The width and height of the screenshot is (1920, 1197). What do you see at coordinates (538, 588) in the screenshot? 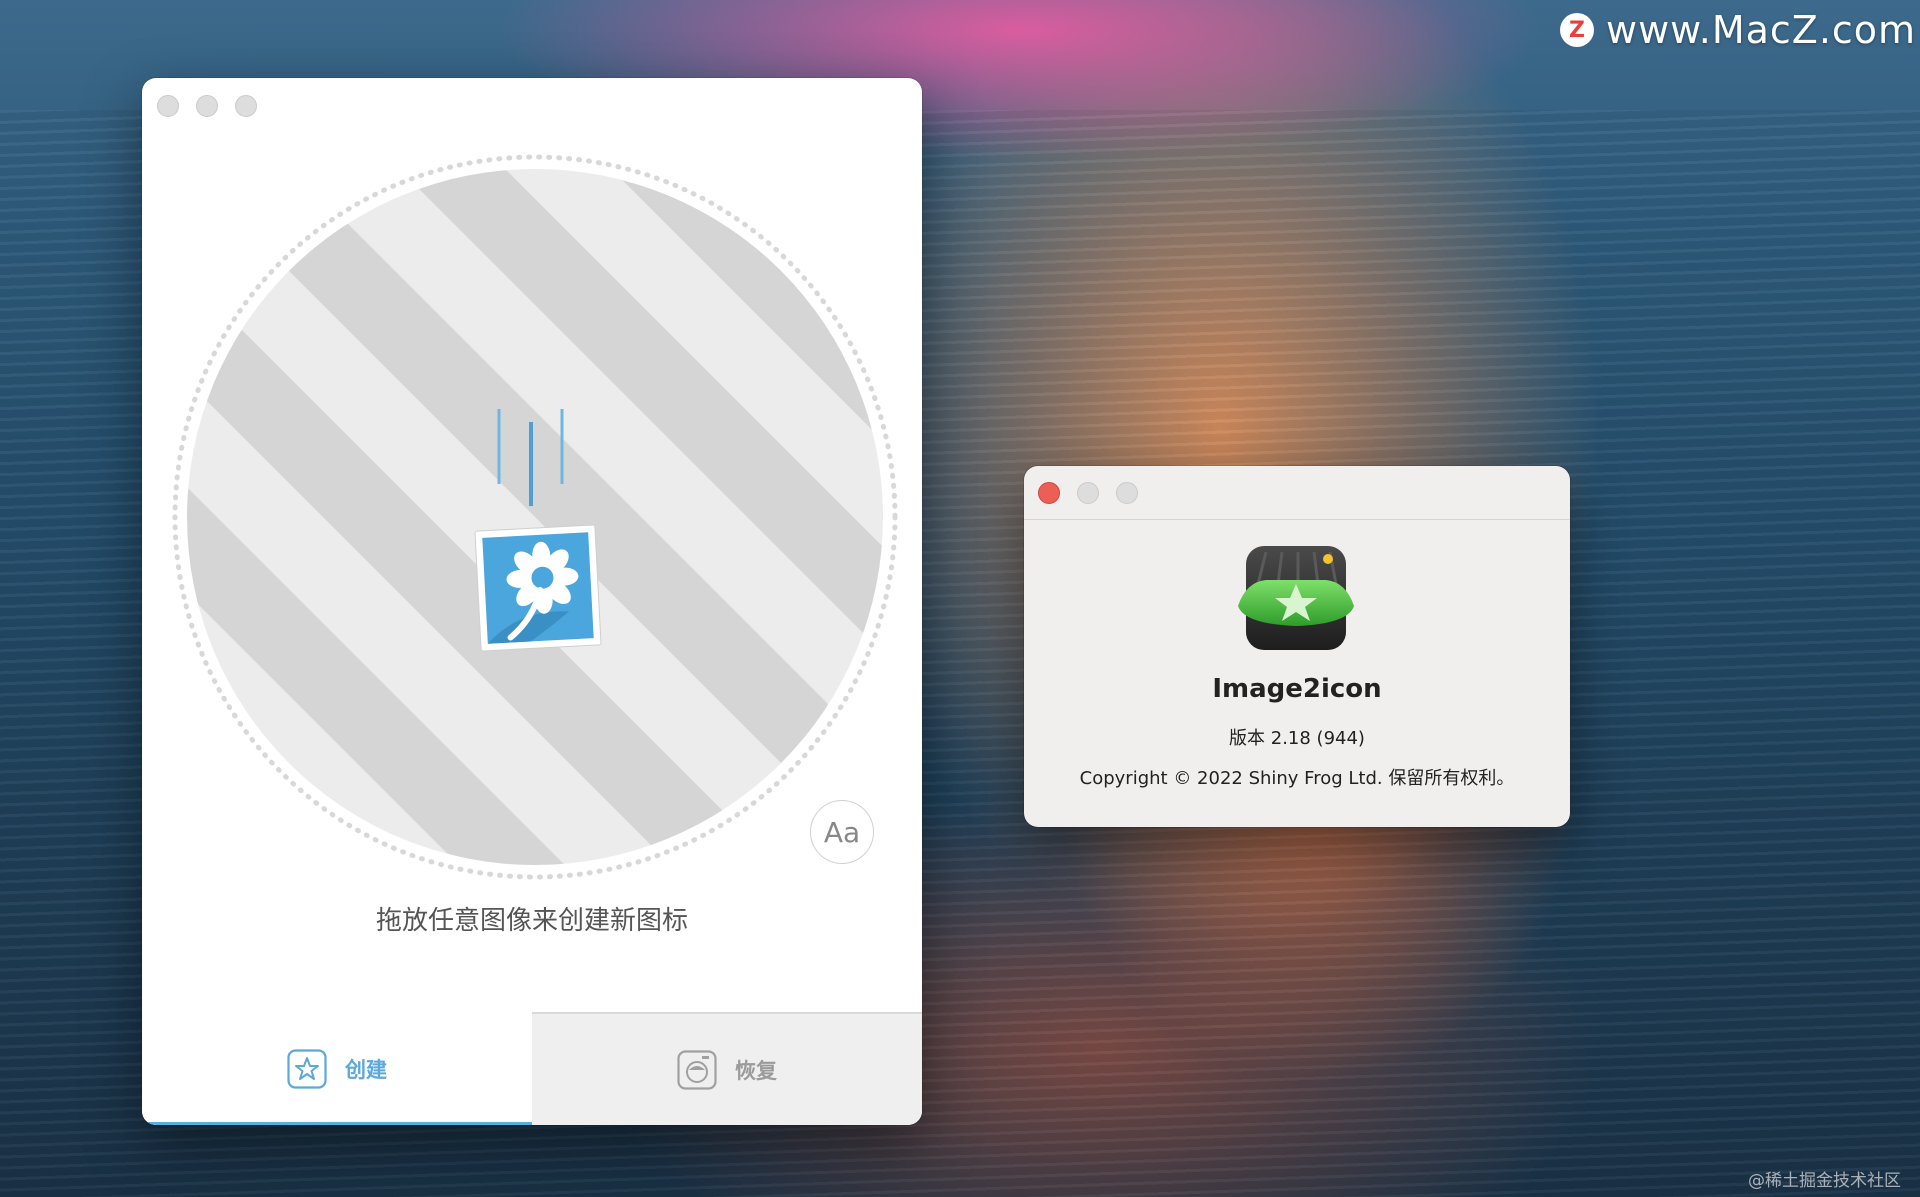
I see `flower-image-icon` at bounding box center [538, 588].